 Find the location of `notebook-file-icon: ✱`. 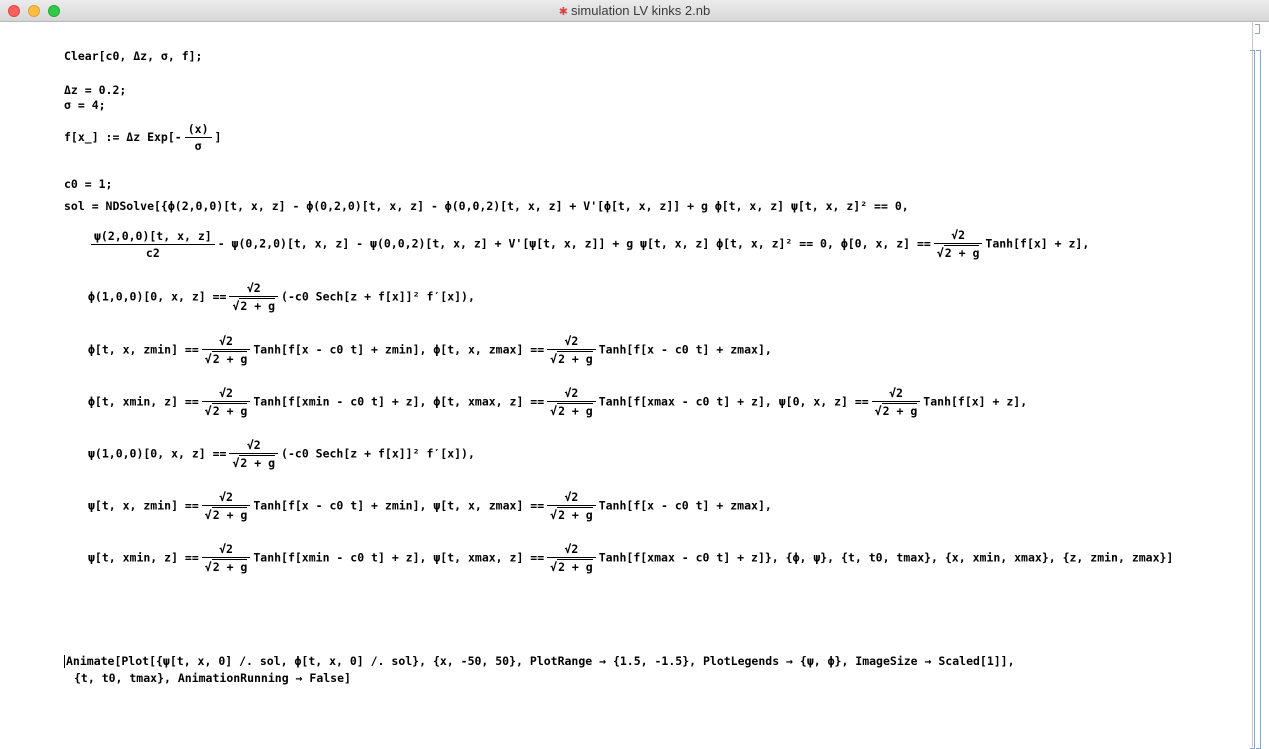

notebook-file-icon: ✱ is located at coordinates (563, 12).